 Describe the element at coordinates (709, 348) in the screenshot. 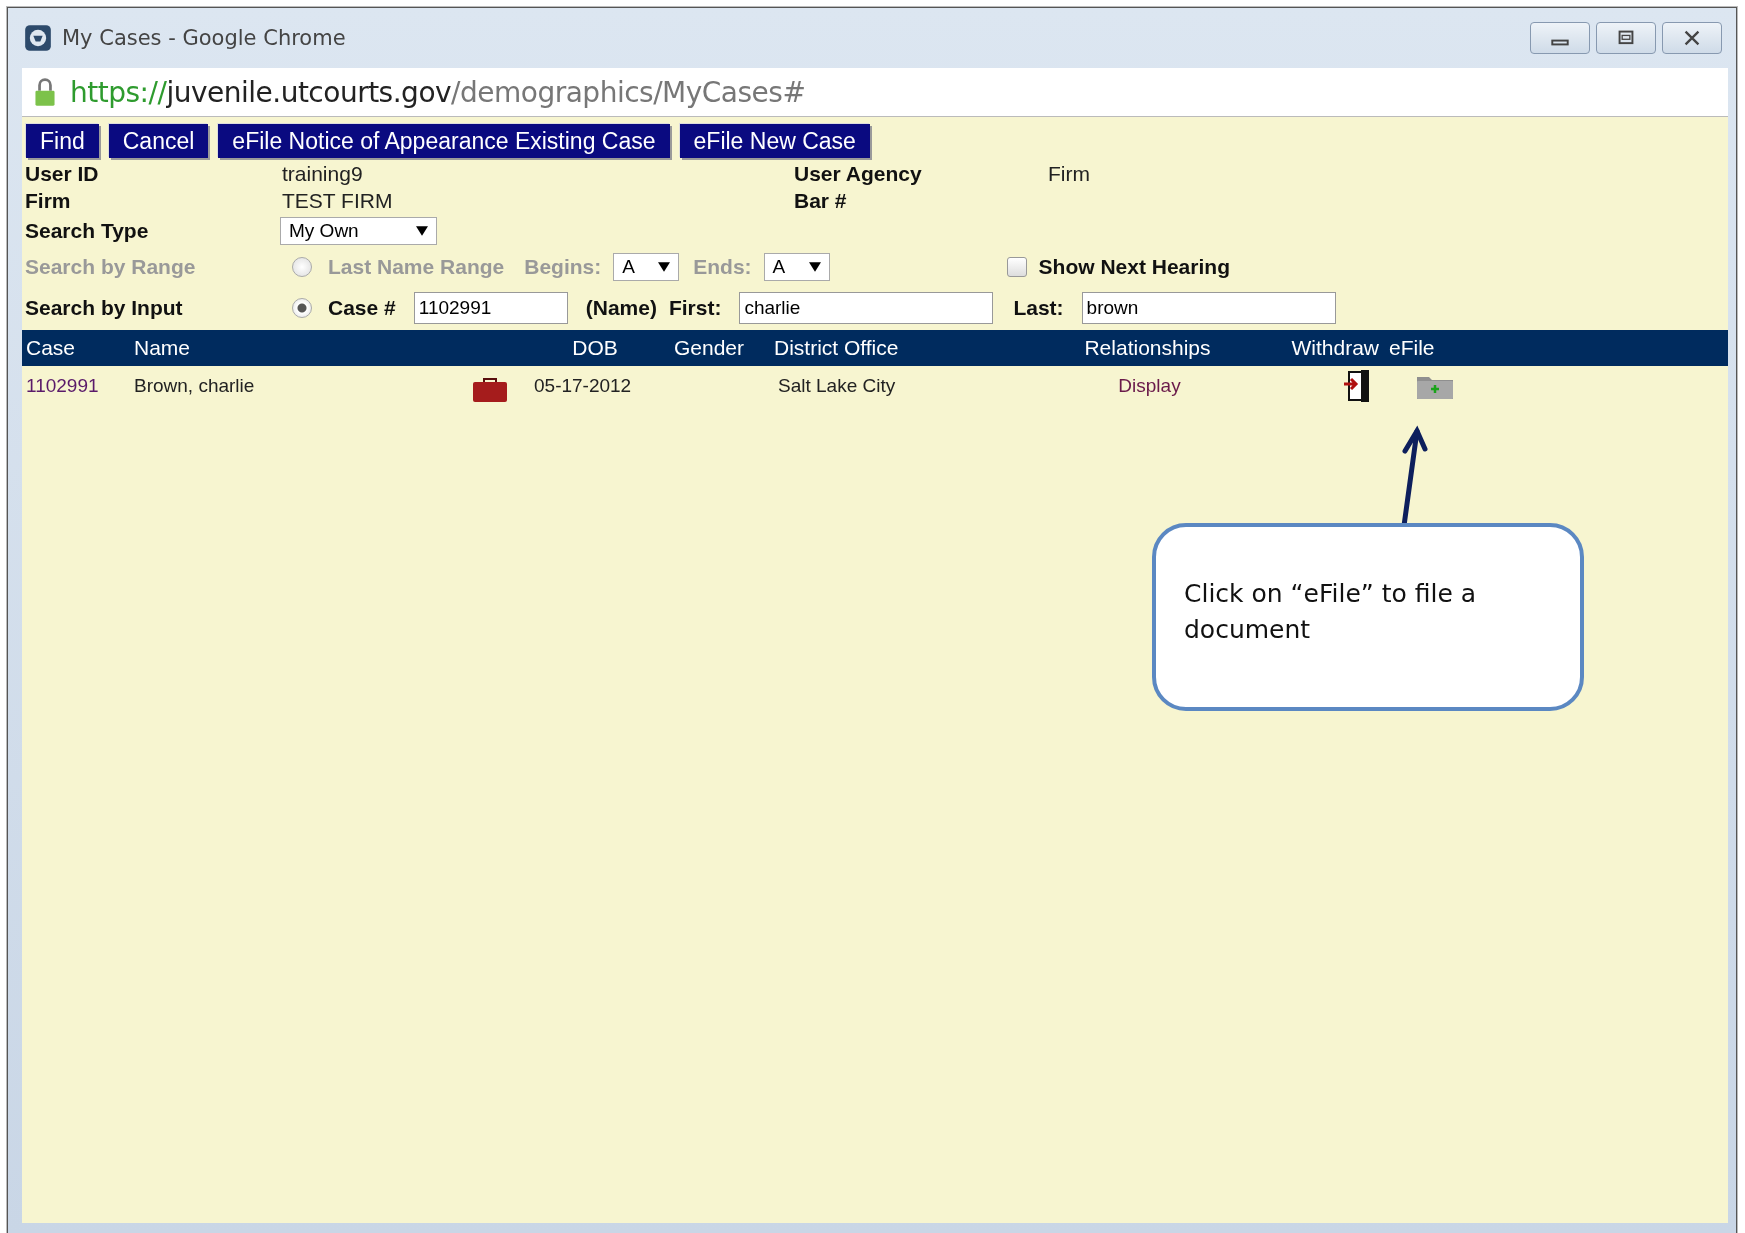

I see `column-header: Gender` at that location.